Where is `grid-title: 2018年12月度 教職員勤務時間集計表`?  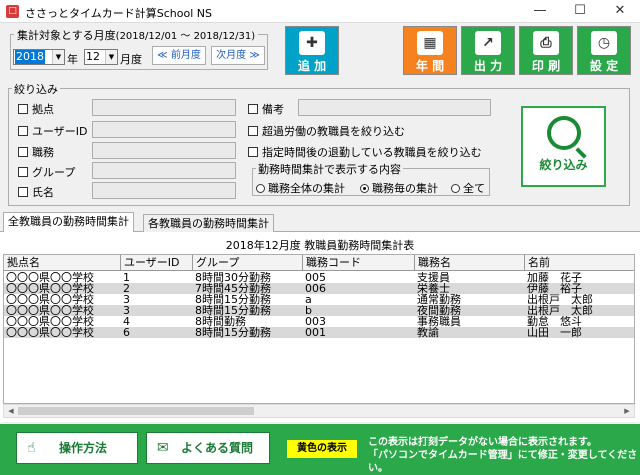
grid-title: 2018年12月度 教職員勤務時間集計表 is located at coordinates (320, 245).